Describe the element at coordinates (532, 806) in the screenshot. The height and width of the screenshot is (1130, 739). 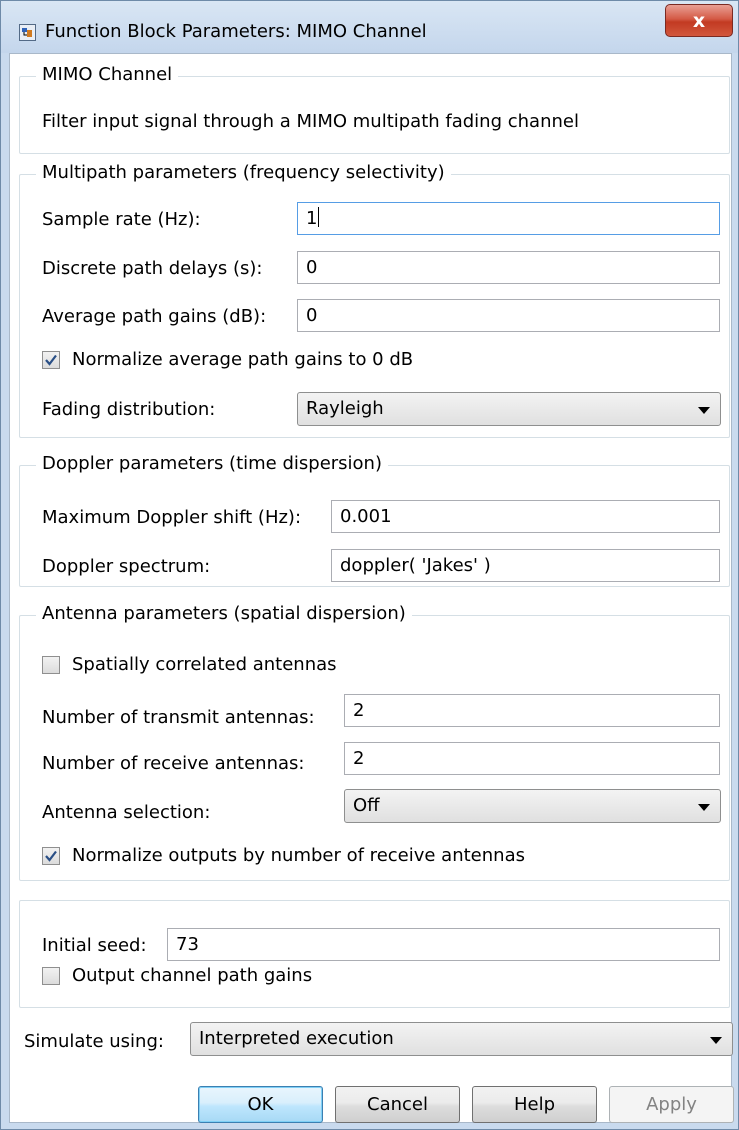
I see `antenna-selection-select: Off` at that location.